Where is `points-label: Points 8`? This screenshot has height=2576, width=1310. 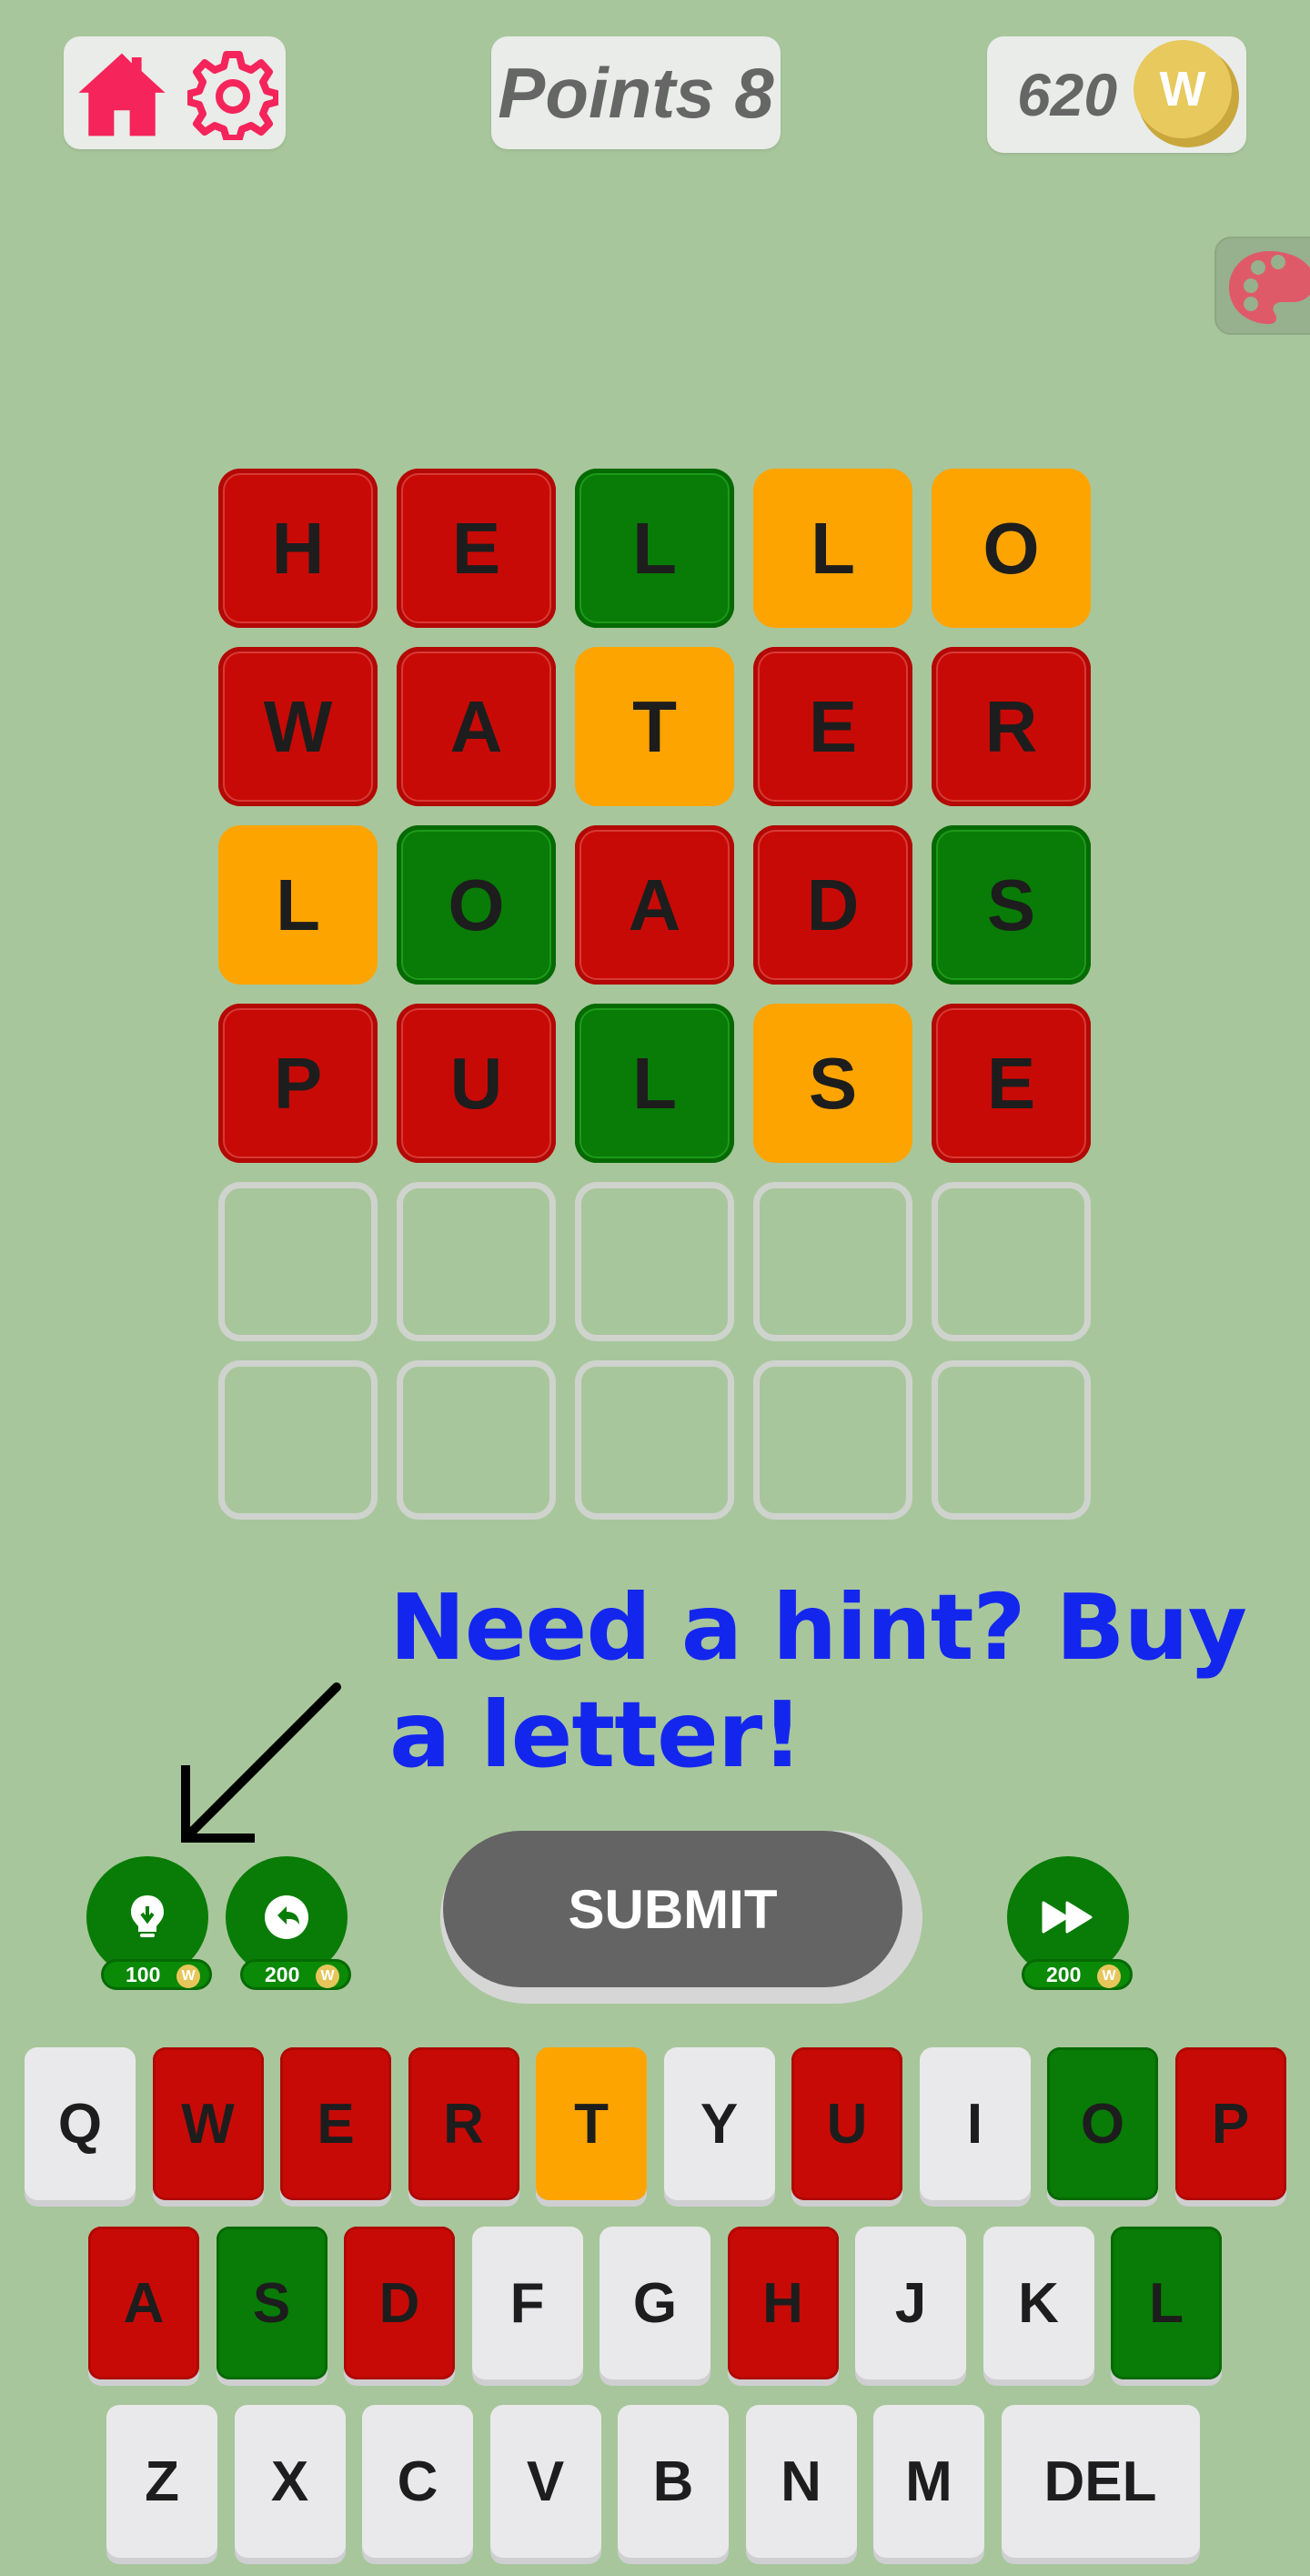 points-label: Points 8 is located at coordinates (636, 92).